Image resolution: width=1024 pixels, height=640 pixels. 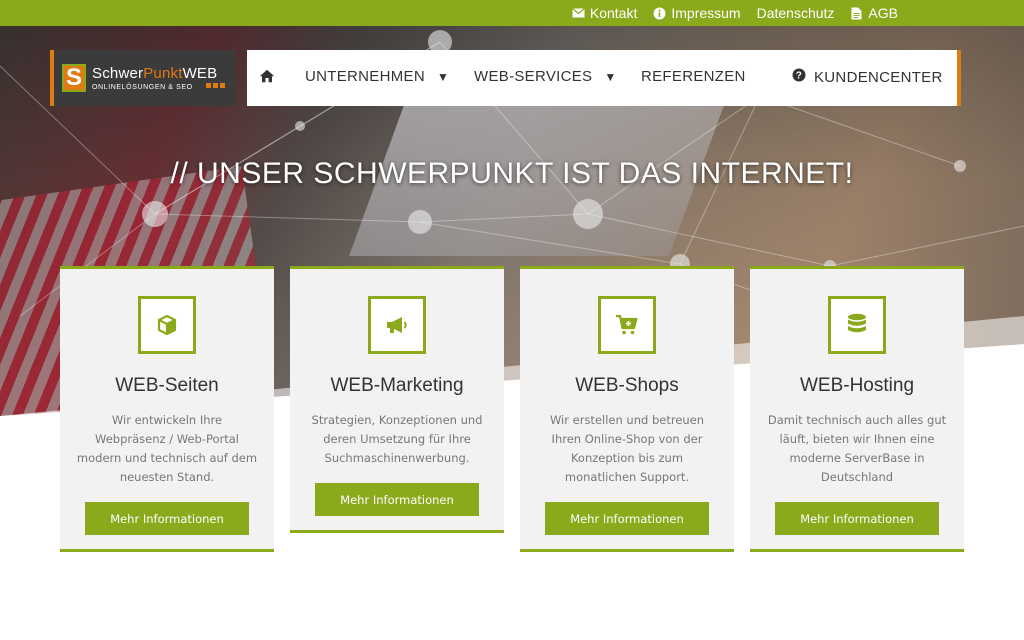 What do you see at coordinates (706, 13) in the screenshot?
I see `top-link-label: Impressum` at bounding box center [706, 13].